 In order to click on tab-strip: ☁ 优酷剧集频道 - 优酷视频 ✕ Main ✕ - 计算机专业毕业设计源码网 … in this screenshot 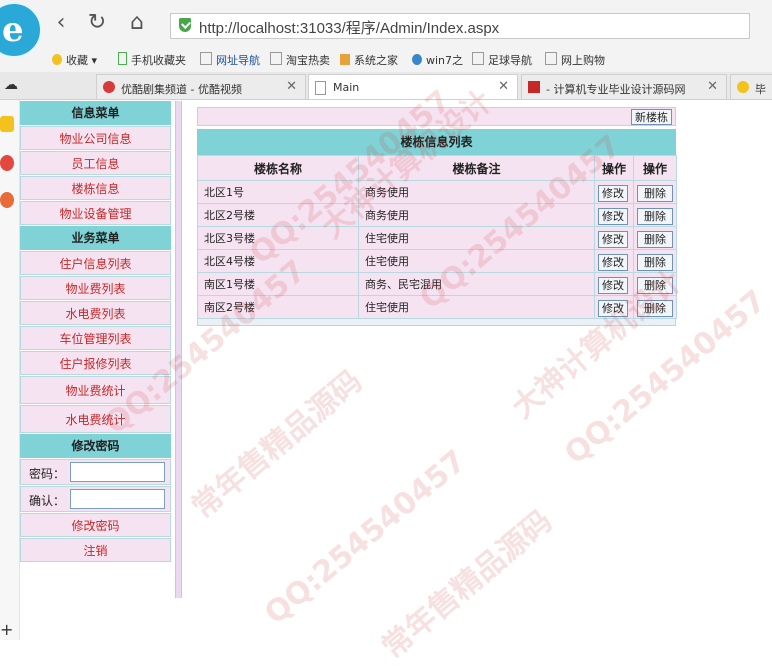, I will do `click(386, 86)`.